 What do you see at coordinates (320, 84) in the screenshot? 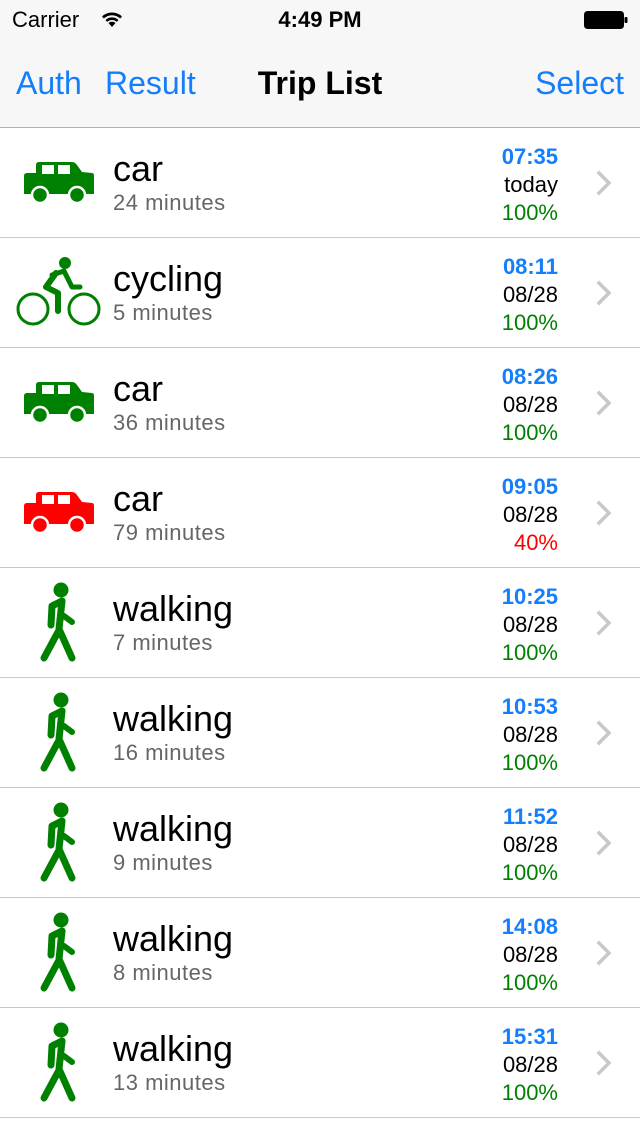
I see `navigation-bar: Auth Result Trip List Select` at bounding box center [320, 84].